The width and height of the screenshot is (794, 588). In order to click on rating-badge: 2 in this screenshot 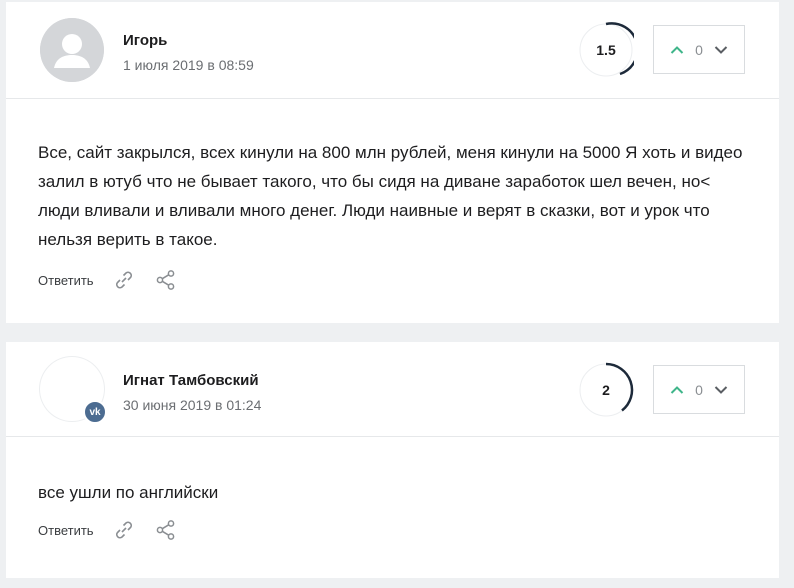, I will do `click(606, 390)`.